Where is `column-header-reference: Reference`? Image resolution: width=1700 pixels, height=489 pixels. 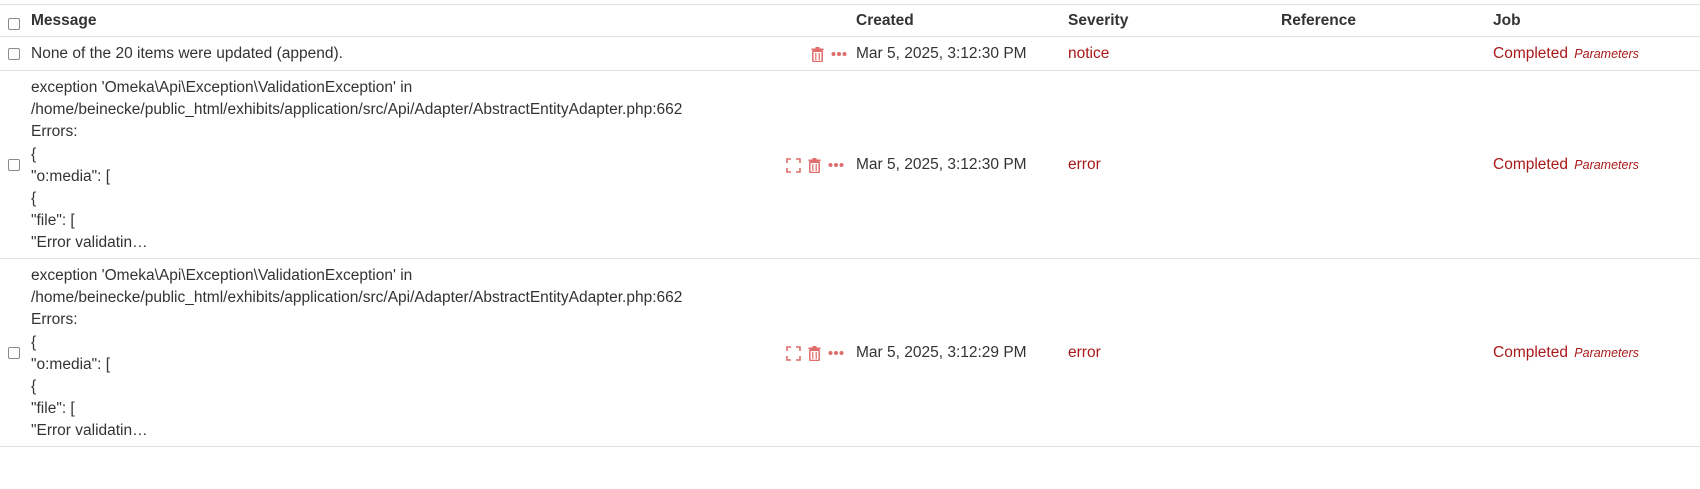
column-header-reference: Reference is located at coordinates (1318, 21).